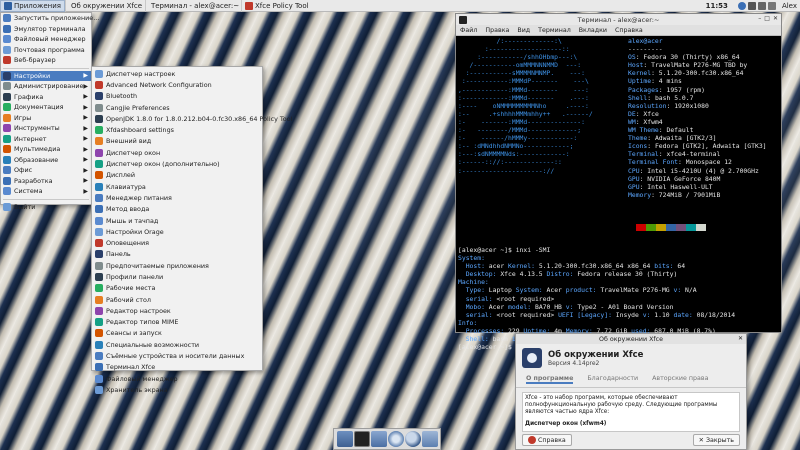  I want to click on task-policy-tool: Xfce Policy Tool, so click(280, 6).